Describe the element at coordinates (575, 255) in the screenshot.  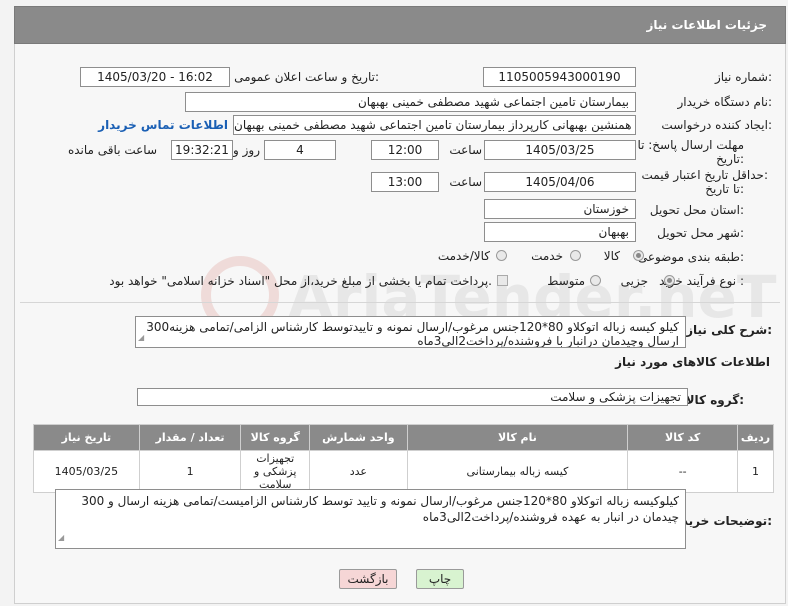
I see `radio-category-service` at that location.